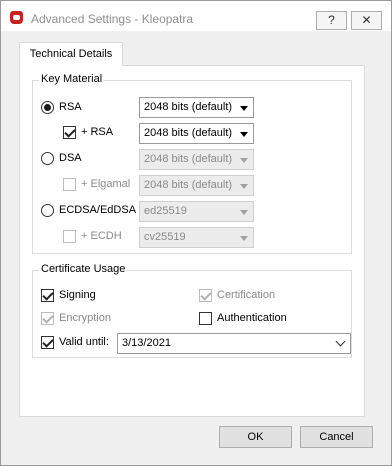 This screenshot has height=466, width=392. Describe the element at coordinates (69, 236) in the screenshot. I see `ecdh-checkbox` at that location.